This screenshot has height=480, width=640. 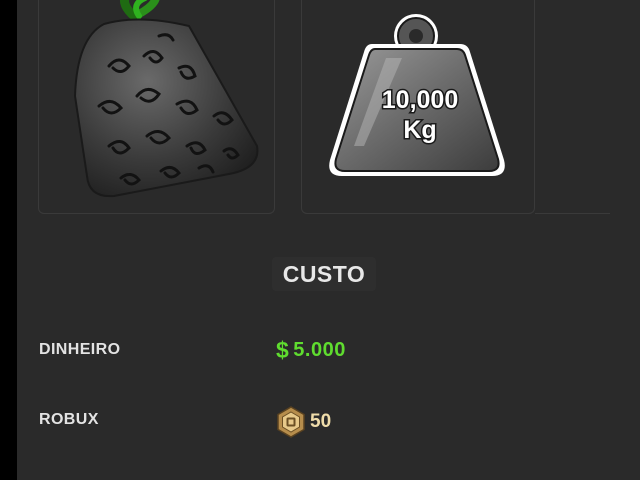 What do you see at coordinates (324, 274) in the screenshot?
I see `cost-heading: CUSTO` at bounding box center [324, 274].